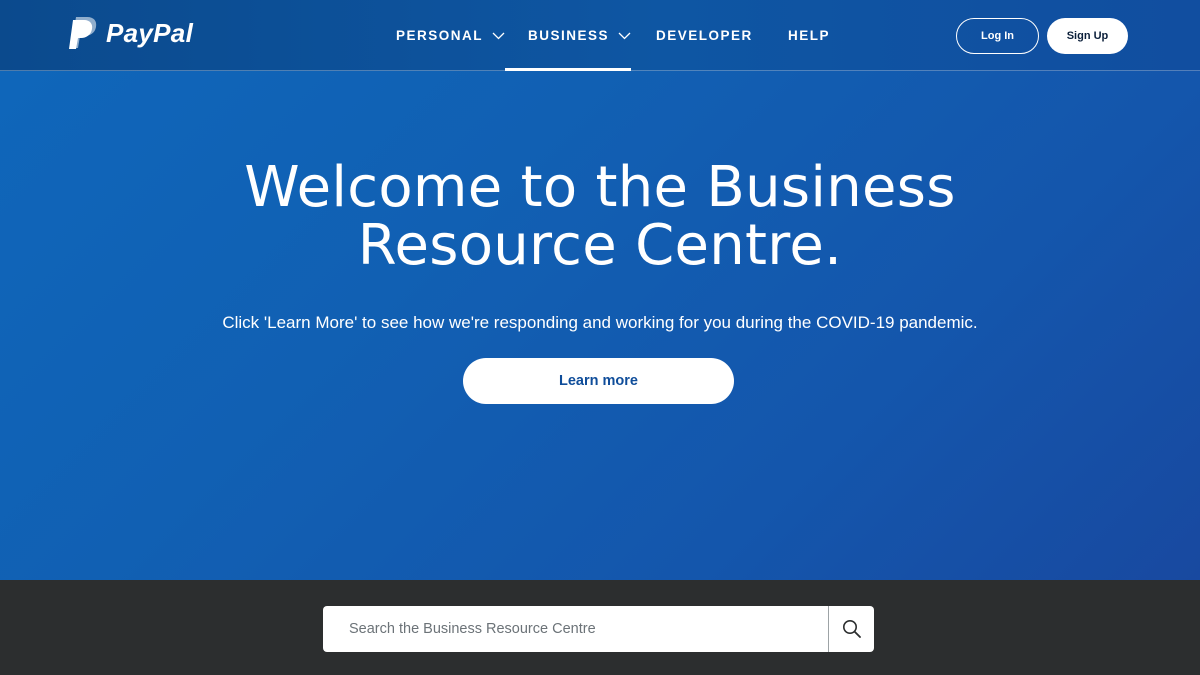 The height and width of the screenshot is (675, 1200). I want to click on nav-item-business: BUSINESS, so click(579, 35).